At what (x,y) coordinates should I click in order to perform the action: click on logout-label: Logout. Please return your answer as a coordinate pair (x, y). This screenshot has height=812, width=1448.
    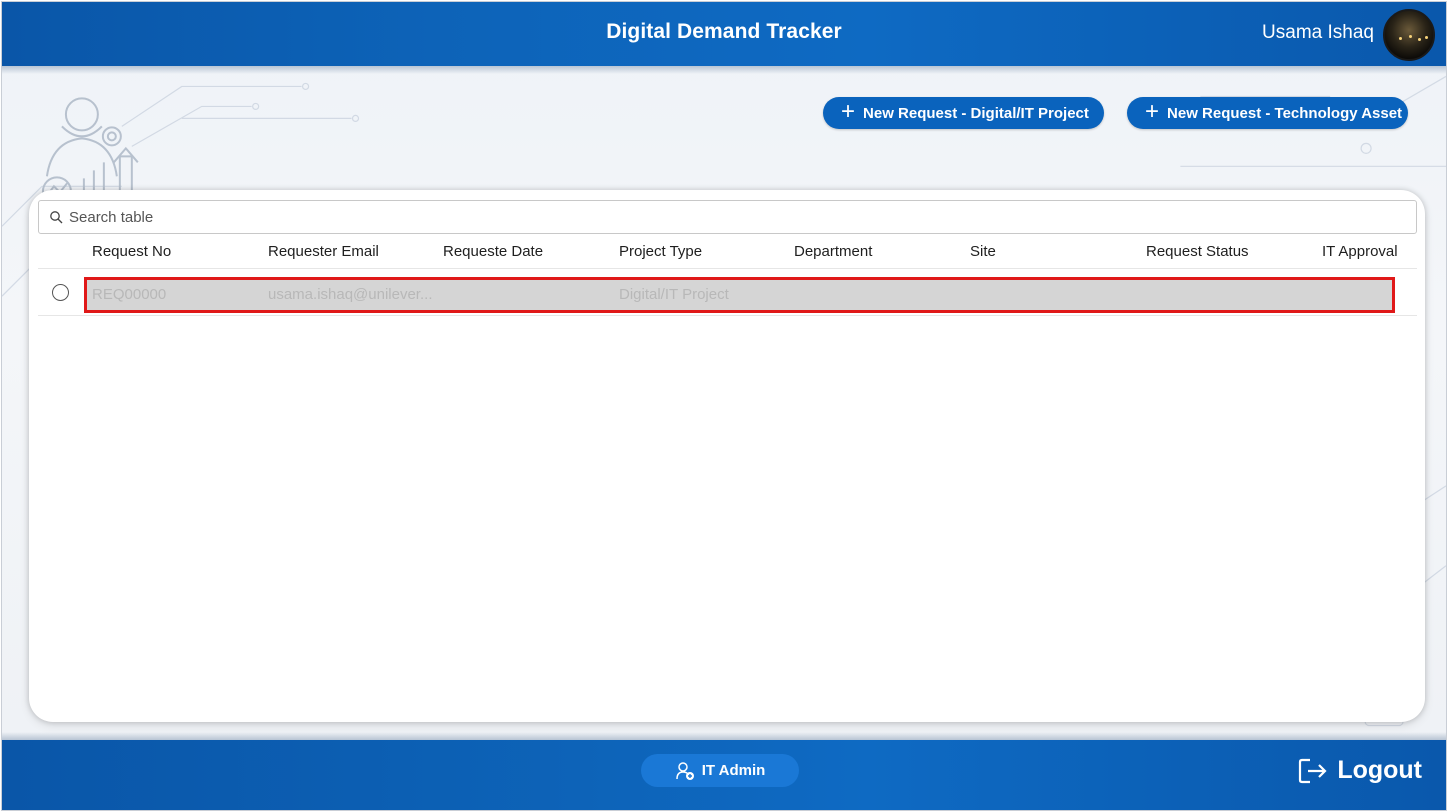
    Looking at the image, I should click on (1379, 770).